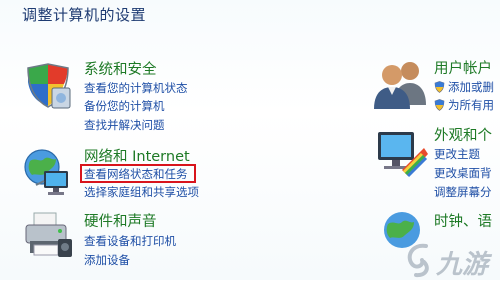 The image size is (500, 281). I want to click on link-devices-printers: 查看设备和打印机, so click(130, 241).